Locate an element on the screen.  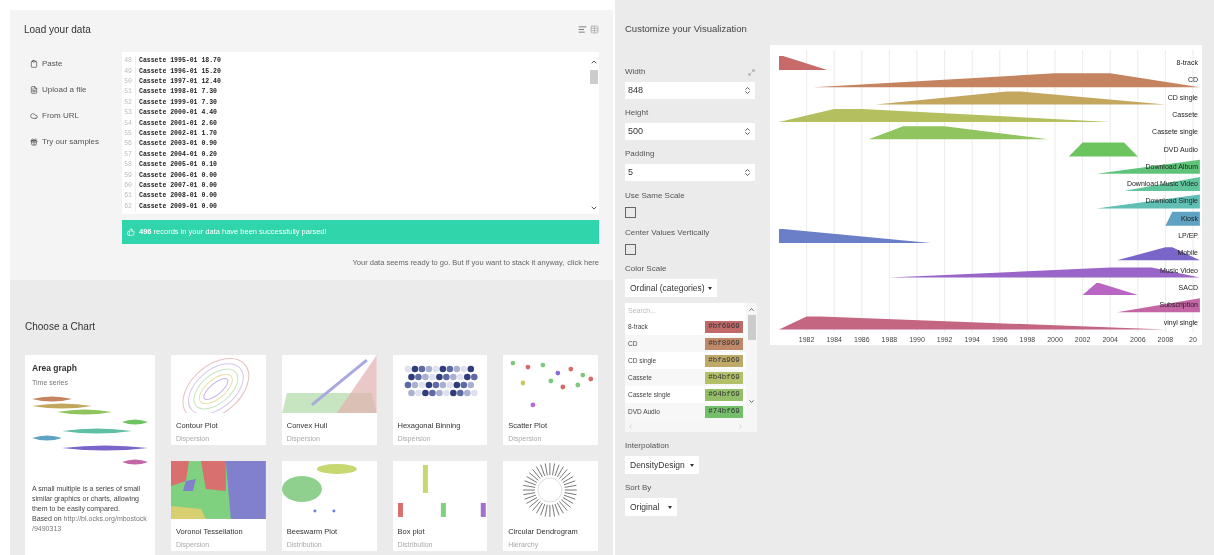
dropdown: Original is located at coordinates (651, 507).